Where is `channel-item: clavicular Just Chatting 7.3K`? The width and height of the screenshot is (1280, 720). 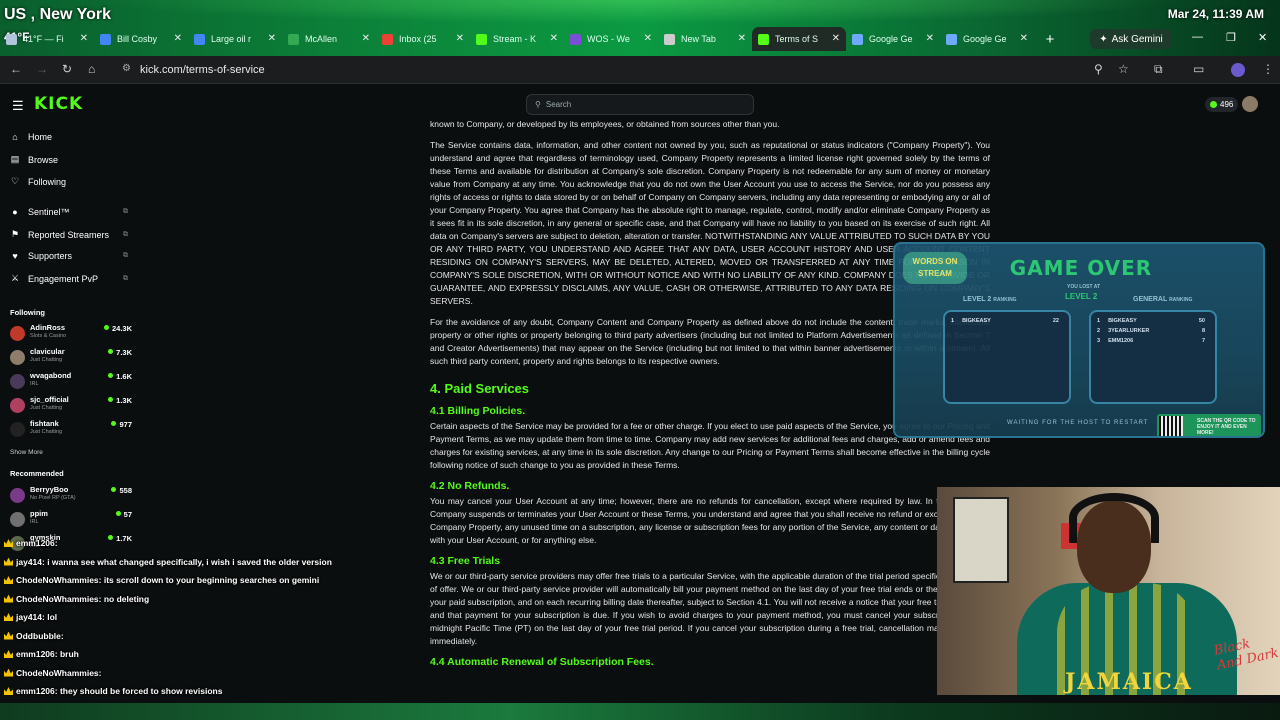 channel-item: clavicular Just Chatting 7.3K is located at coordinates (71, 358).